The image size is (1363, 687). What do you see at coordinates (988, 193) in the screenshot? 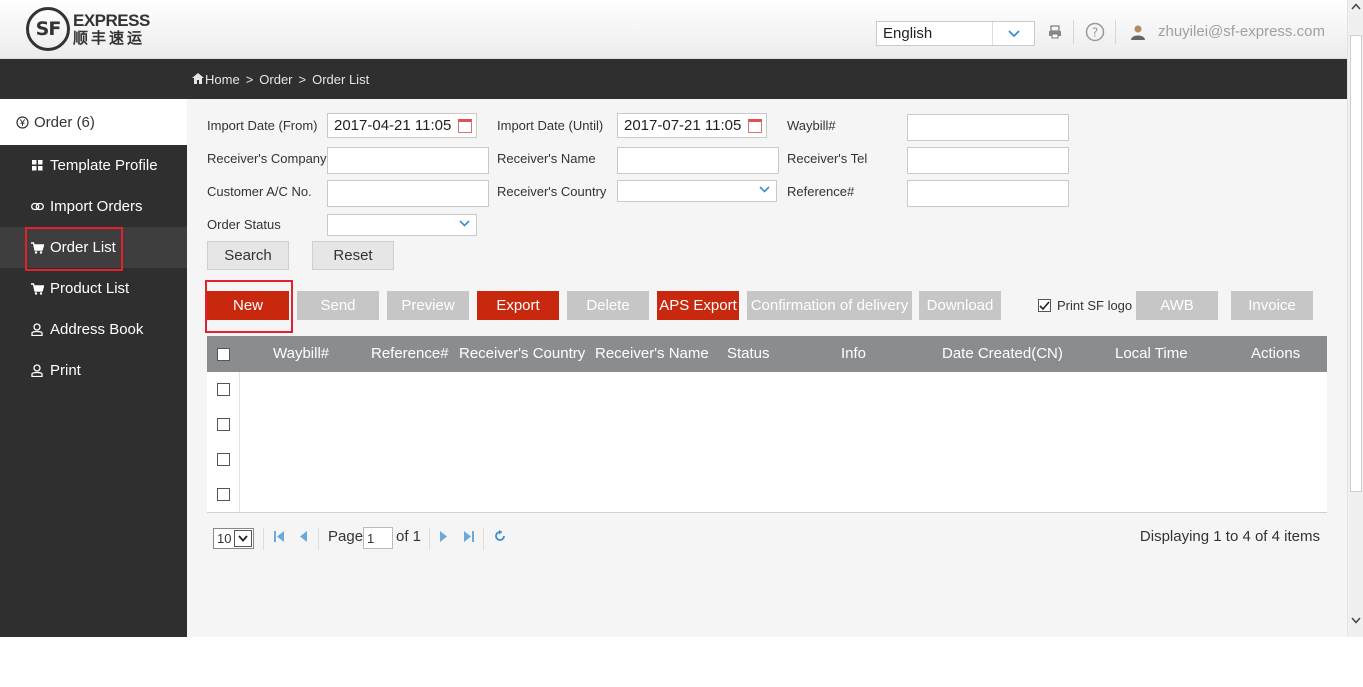
I see `reference-input` at bounding box center [988, 193].